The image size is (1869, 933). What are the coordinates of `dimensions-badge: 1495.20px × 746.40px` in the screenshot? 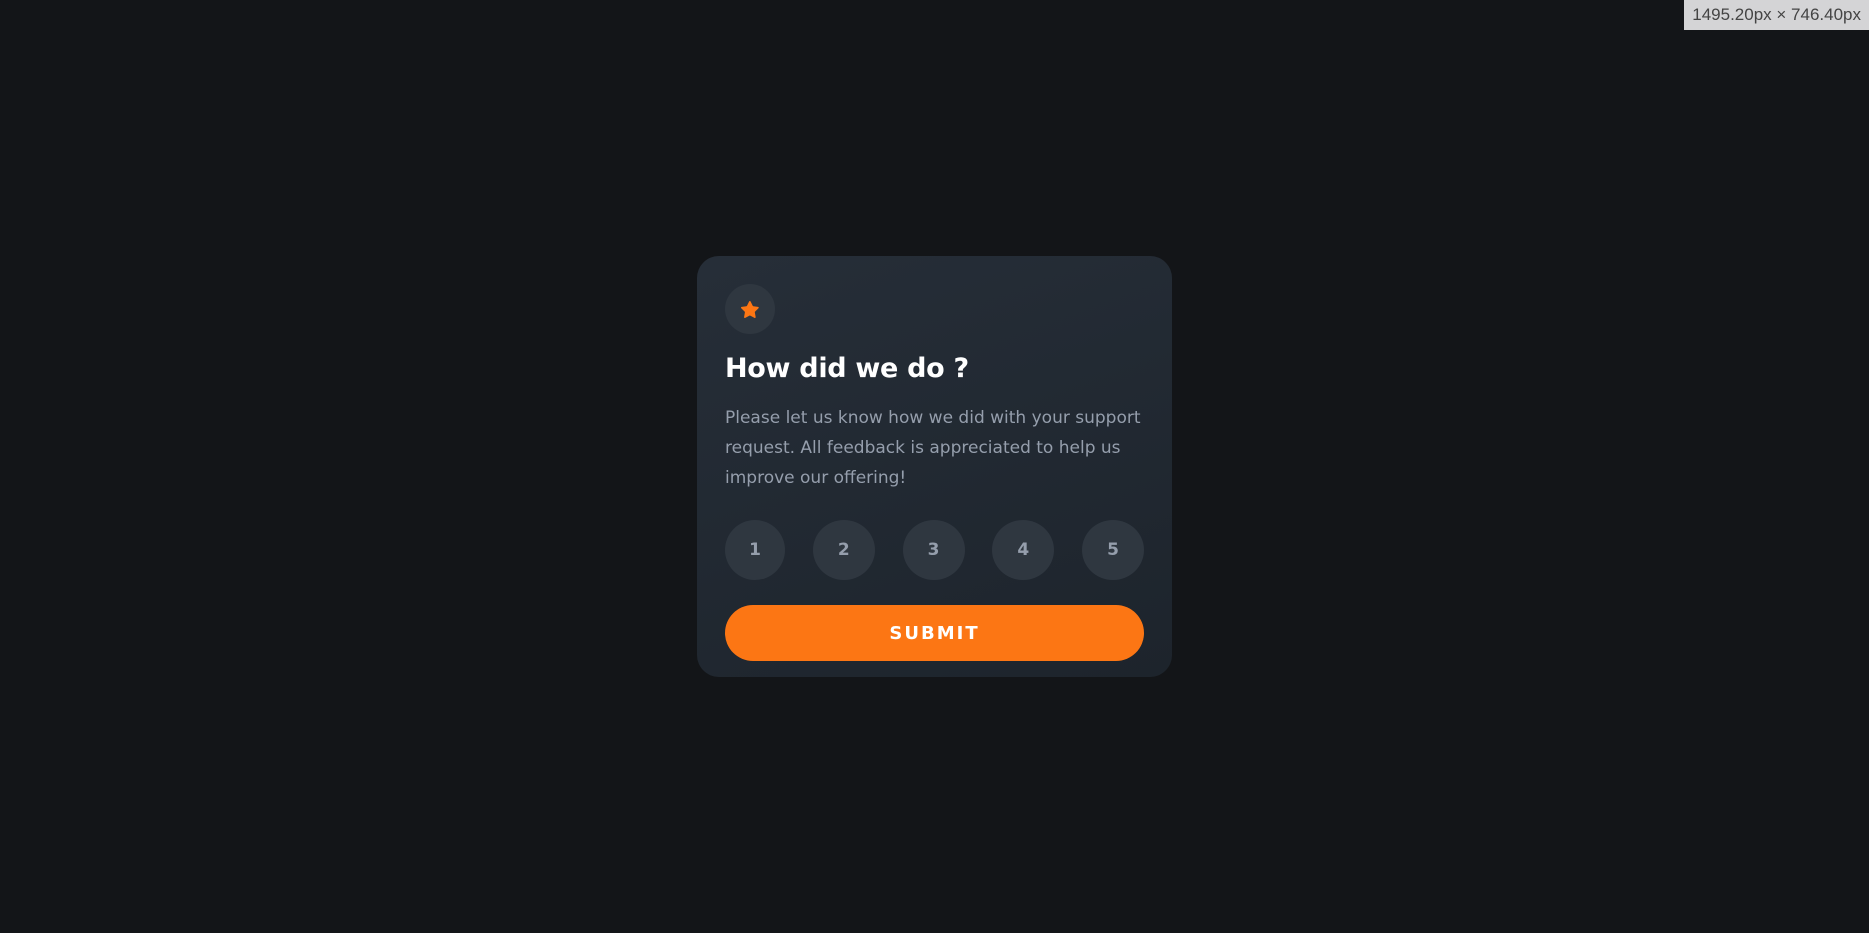 It's located at (1776, 15).